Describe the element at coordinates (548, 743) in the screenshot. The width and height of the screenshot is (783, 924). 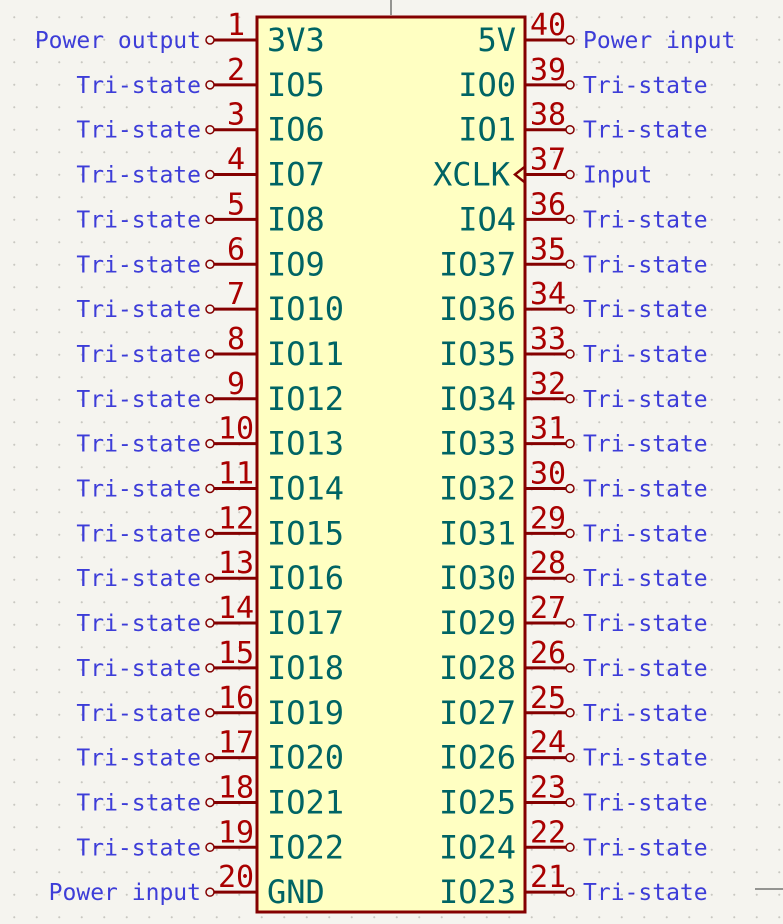
I see `pin-number: 24` at that location.